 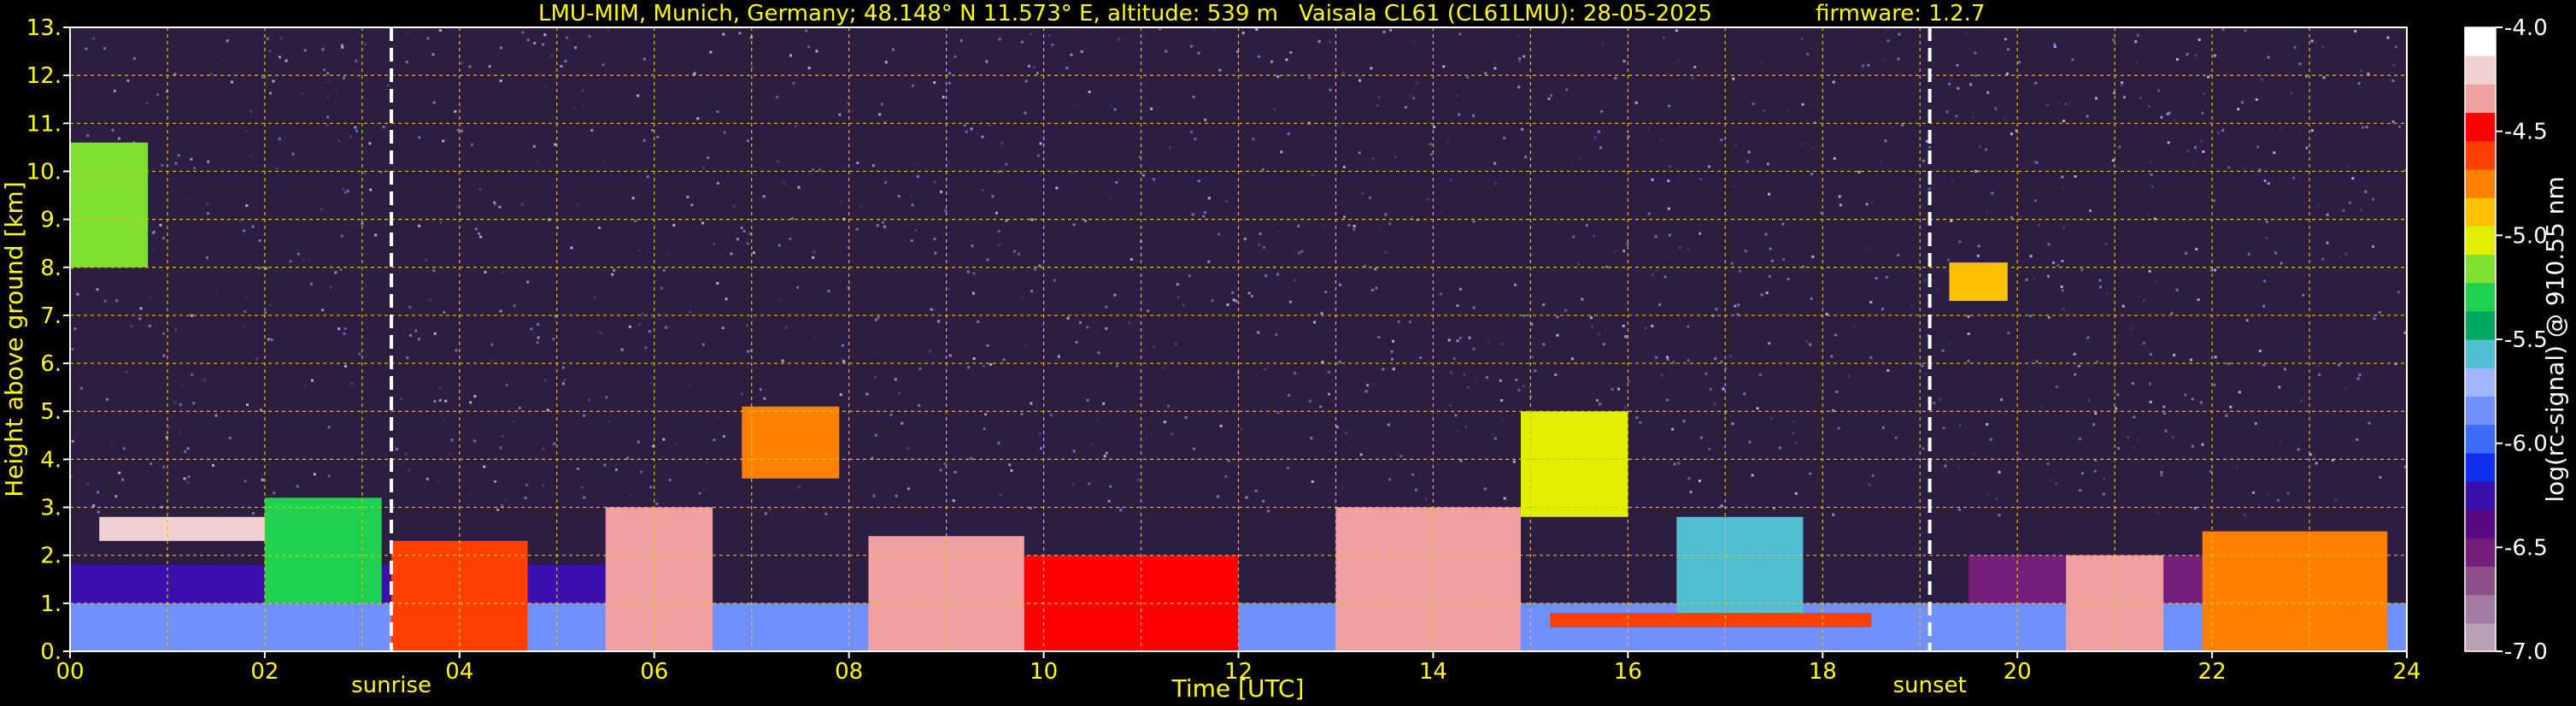 I want to click on y-tick-label: 3., so click(x=51, y=508).